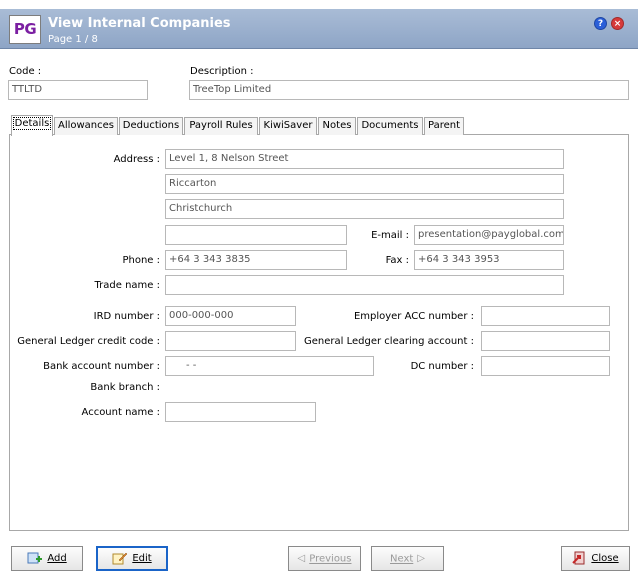  What do you see at coordinates (364, 159) in the screenshot?
I see `address-line1-field: Level 1, 8 Nelson Street` at bounding box center [364, 159].